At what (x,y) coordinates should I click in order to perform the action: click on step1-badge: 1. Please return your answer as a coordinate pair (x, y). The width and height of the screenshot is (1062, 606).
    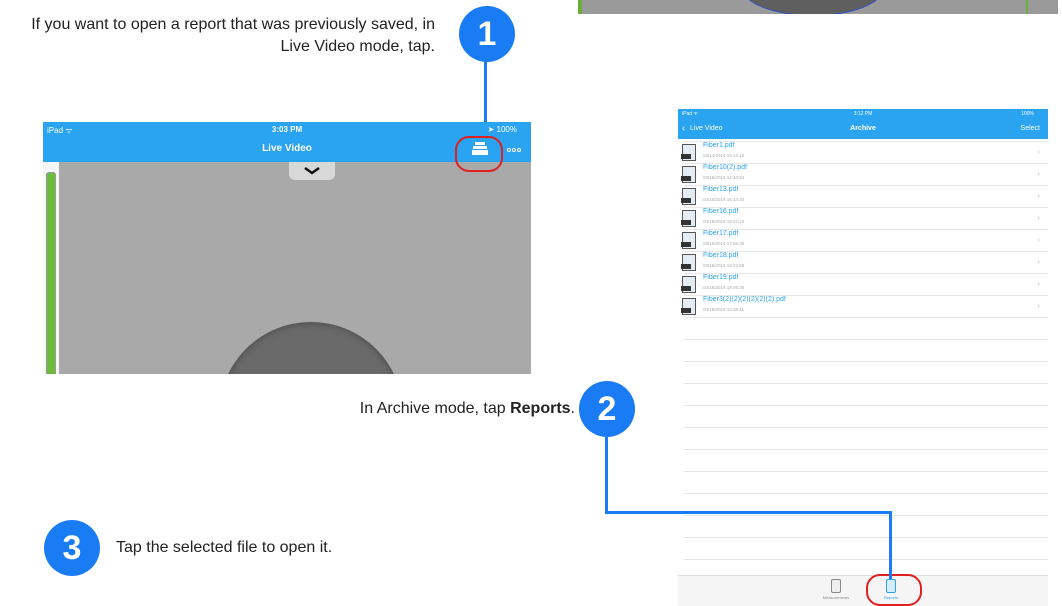
    Looking at the image, I should click on (487, 34).